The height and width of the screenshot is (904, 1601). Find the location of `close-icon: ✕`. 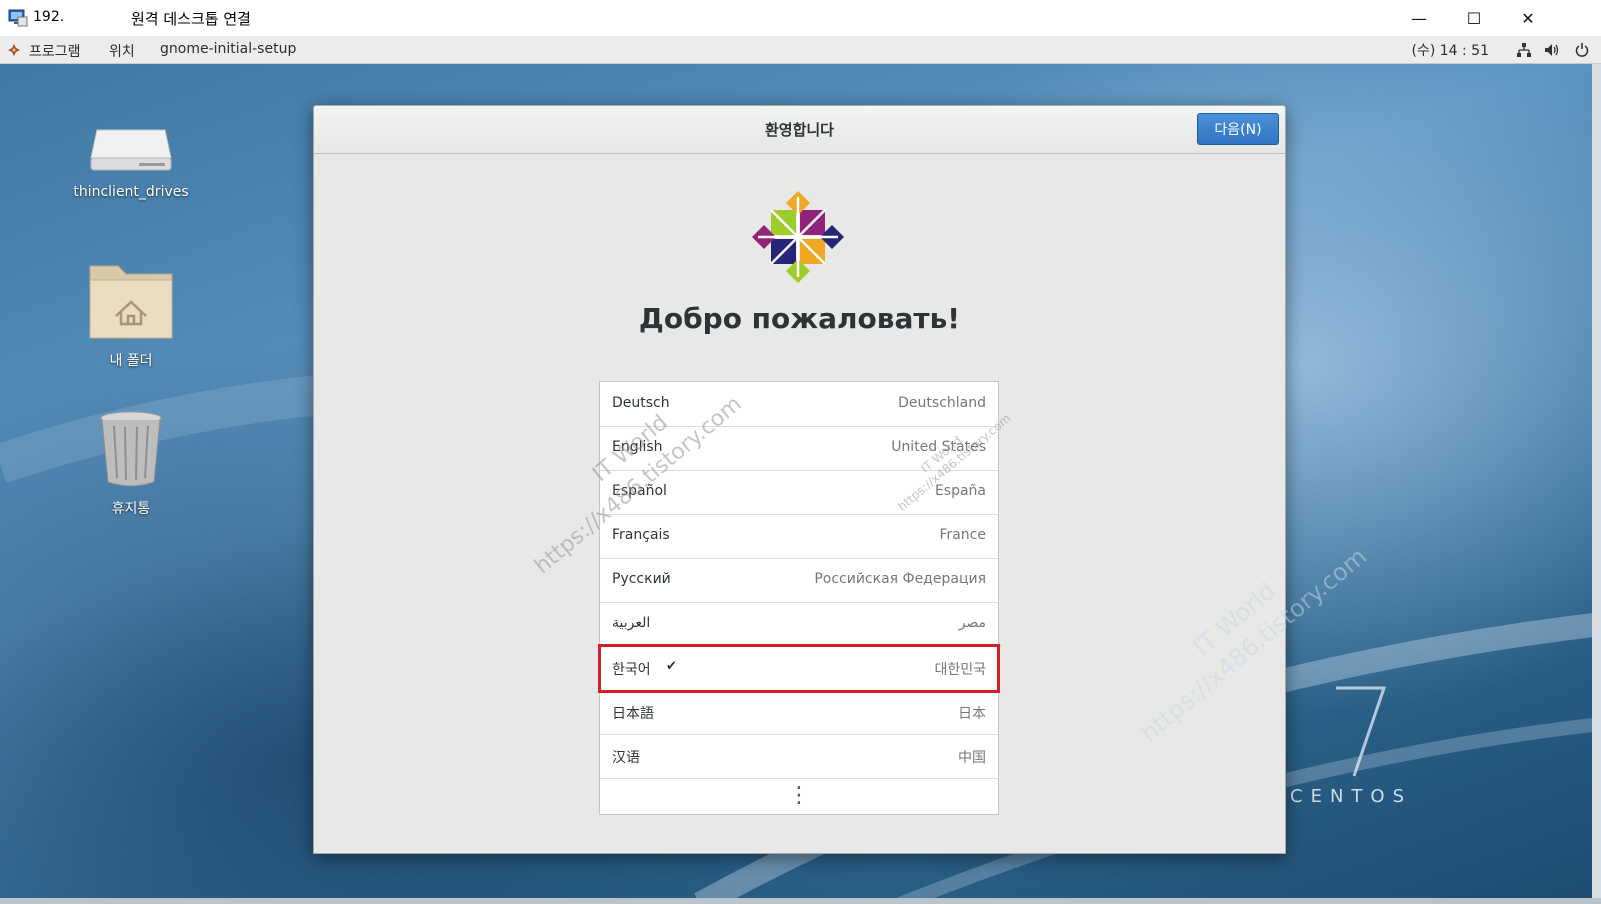

close-icon: ✕ is located at coordinates (1528, 18).